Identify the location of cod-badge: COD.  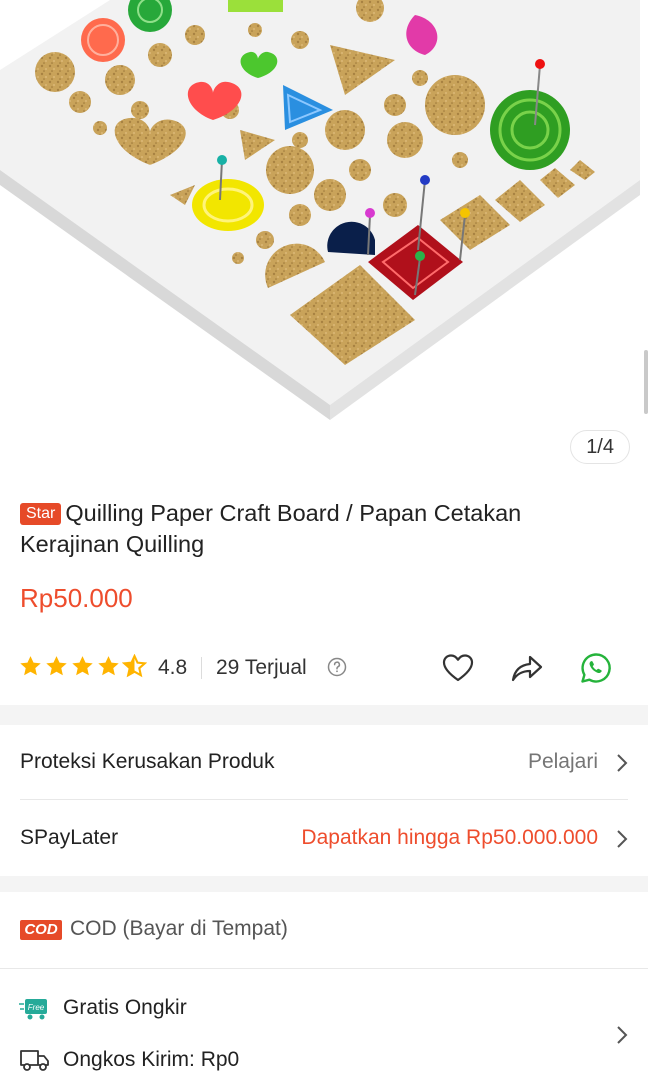
(41, 930).